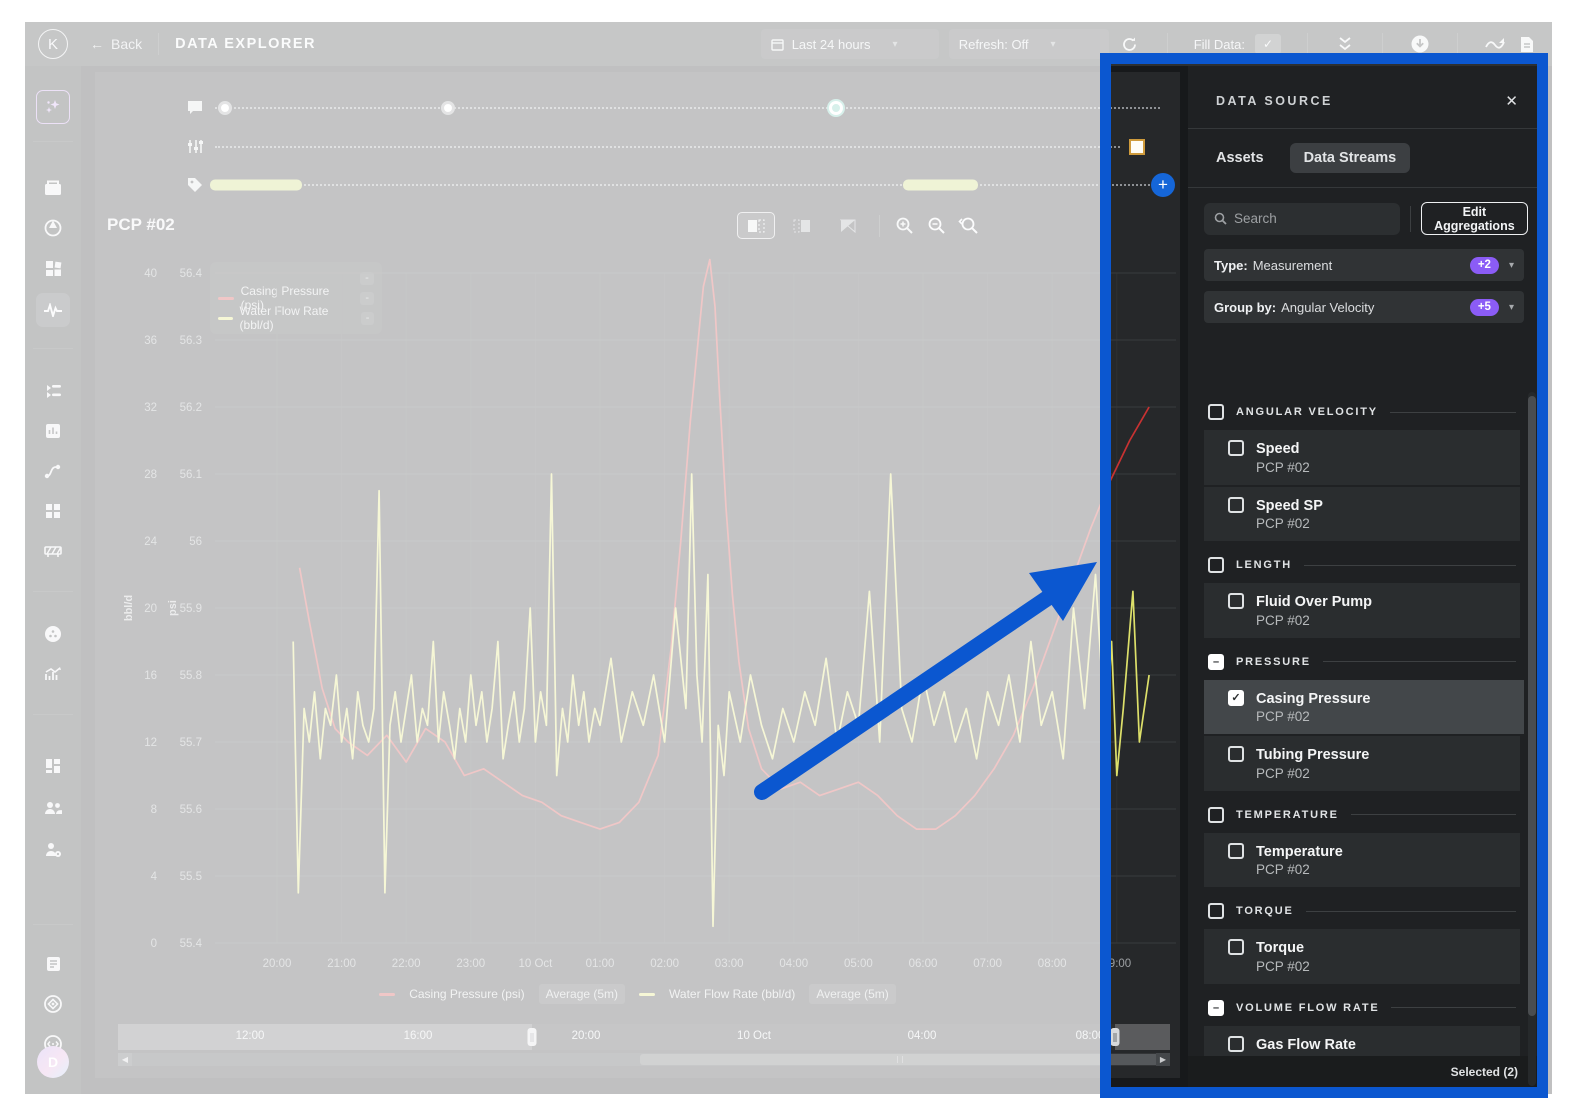  I want to click on chevron-down-icon: ▾, so click(895, 44).